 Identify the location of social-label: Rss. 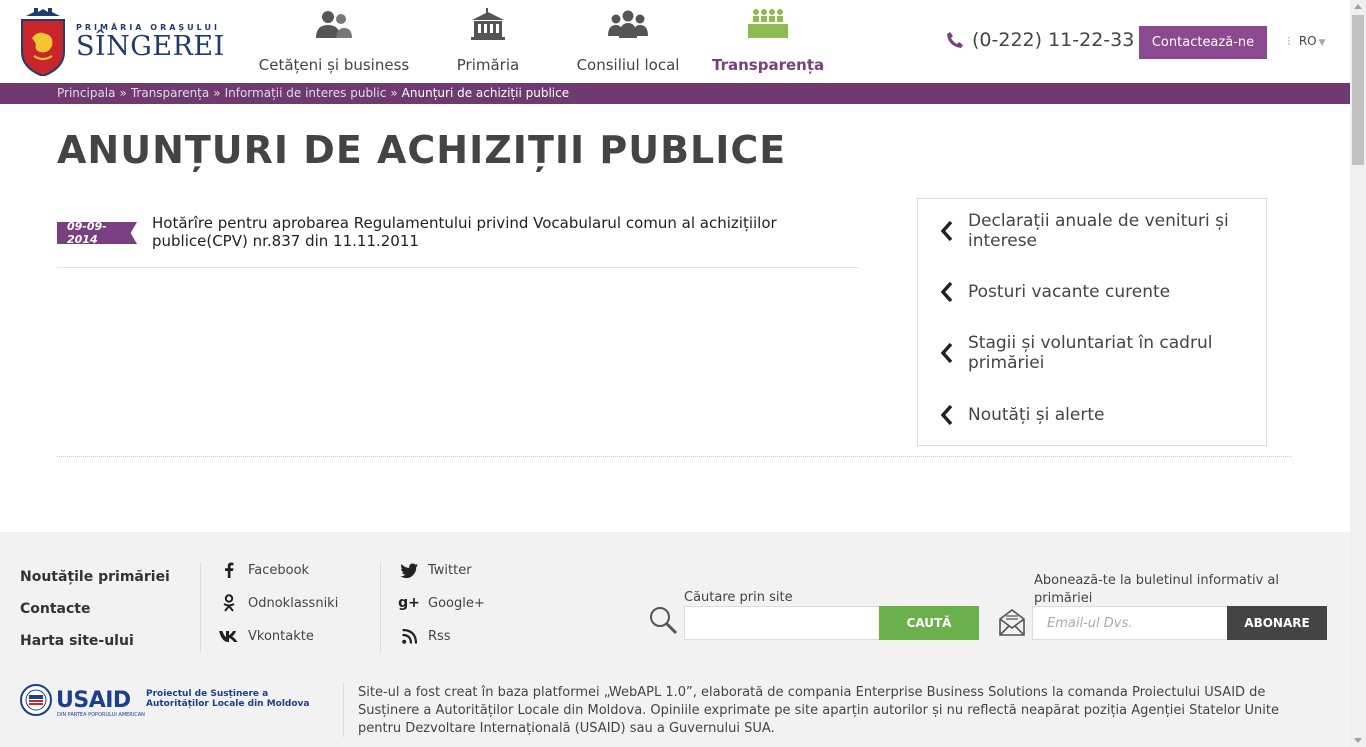
(439, 636).